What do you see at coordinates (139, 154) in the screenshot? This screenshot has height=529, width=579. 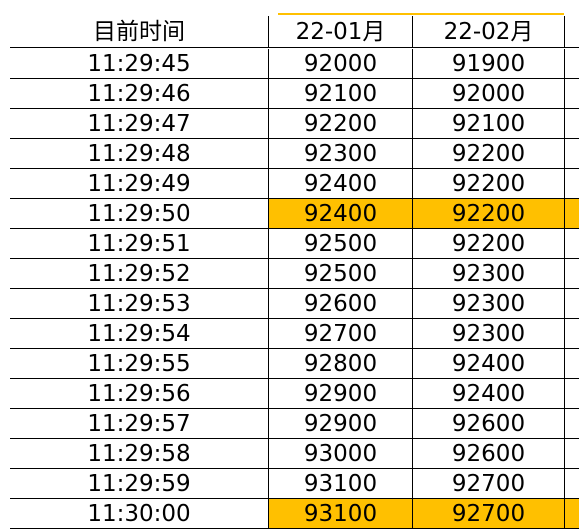 I see `time-cell: 11:29:48` at bounding box center [139, 154].